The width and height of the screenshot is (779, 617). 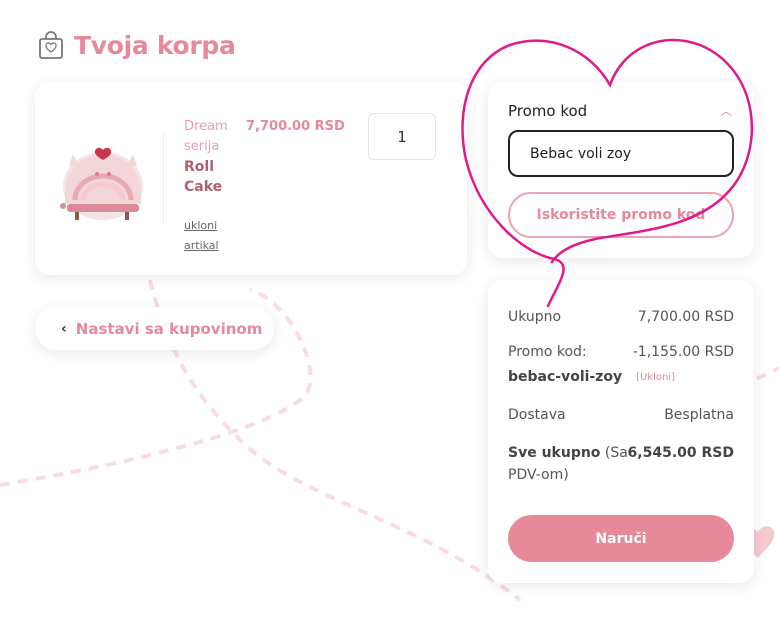 I want to click on total-row: Sve ukupno (Sa PDV-om) 6,545.00 RSD, so click(x=621, y=464).